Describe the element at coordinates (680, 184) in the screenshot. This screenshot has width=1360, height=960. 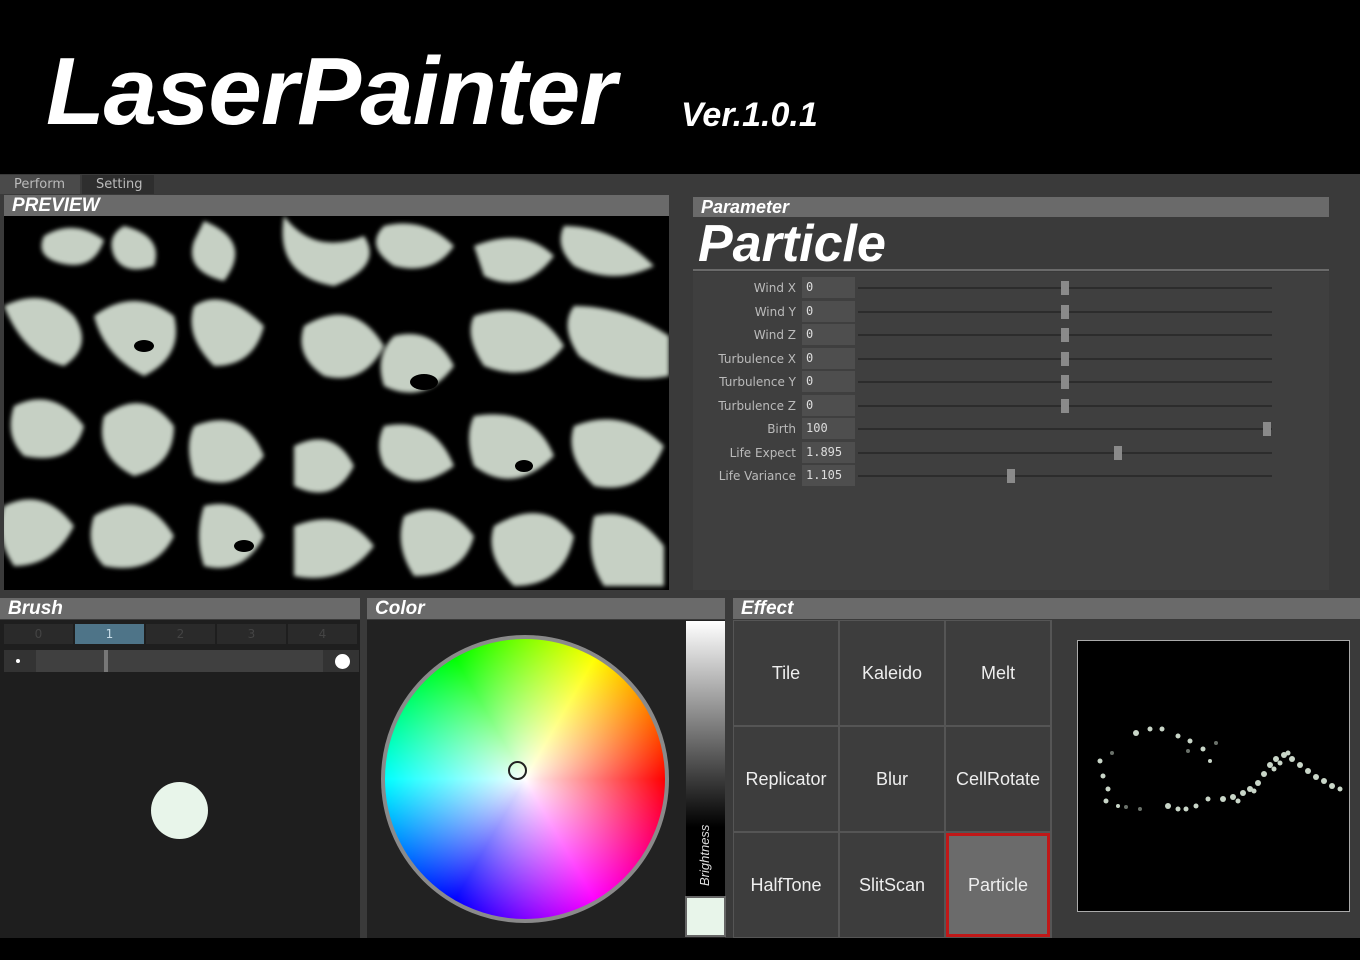
I see `tab-bar: Perform Setting` at that location.